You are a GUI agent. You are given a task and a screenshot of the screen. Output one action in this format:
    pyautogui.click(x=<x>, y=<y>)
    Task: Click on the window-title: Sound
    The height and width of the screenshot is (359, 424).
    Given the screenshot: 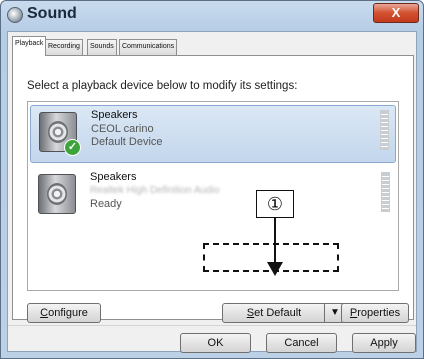 What is the action you would take?
    pyautogui.click(x=52, y=13)
    